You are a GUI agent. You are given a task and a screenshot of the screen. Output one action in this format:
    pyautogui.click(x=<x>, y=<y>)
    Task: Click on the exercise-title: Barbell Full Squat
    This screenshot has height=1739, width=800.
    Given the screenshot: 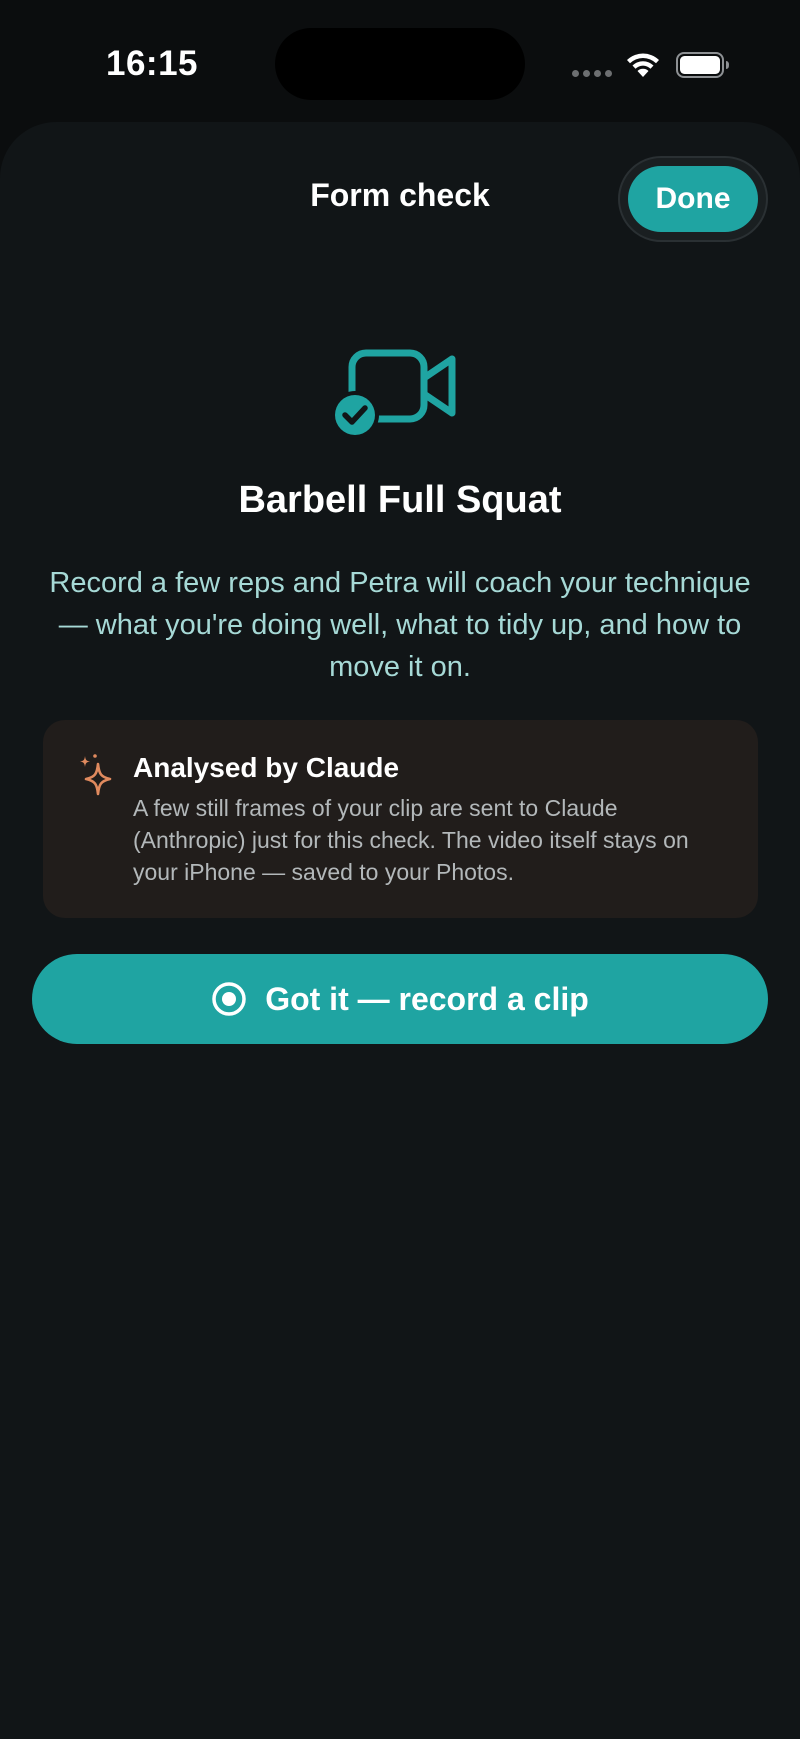 What is the action you would take?
    pyautogui.click(x=400, y=500)
    